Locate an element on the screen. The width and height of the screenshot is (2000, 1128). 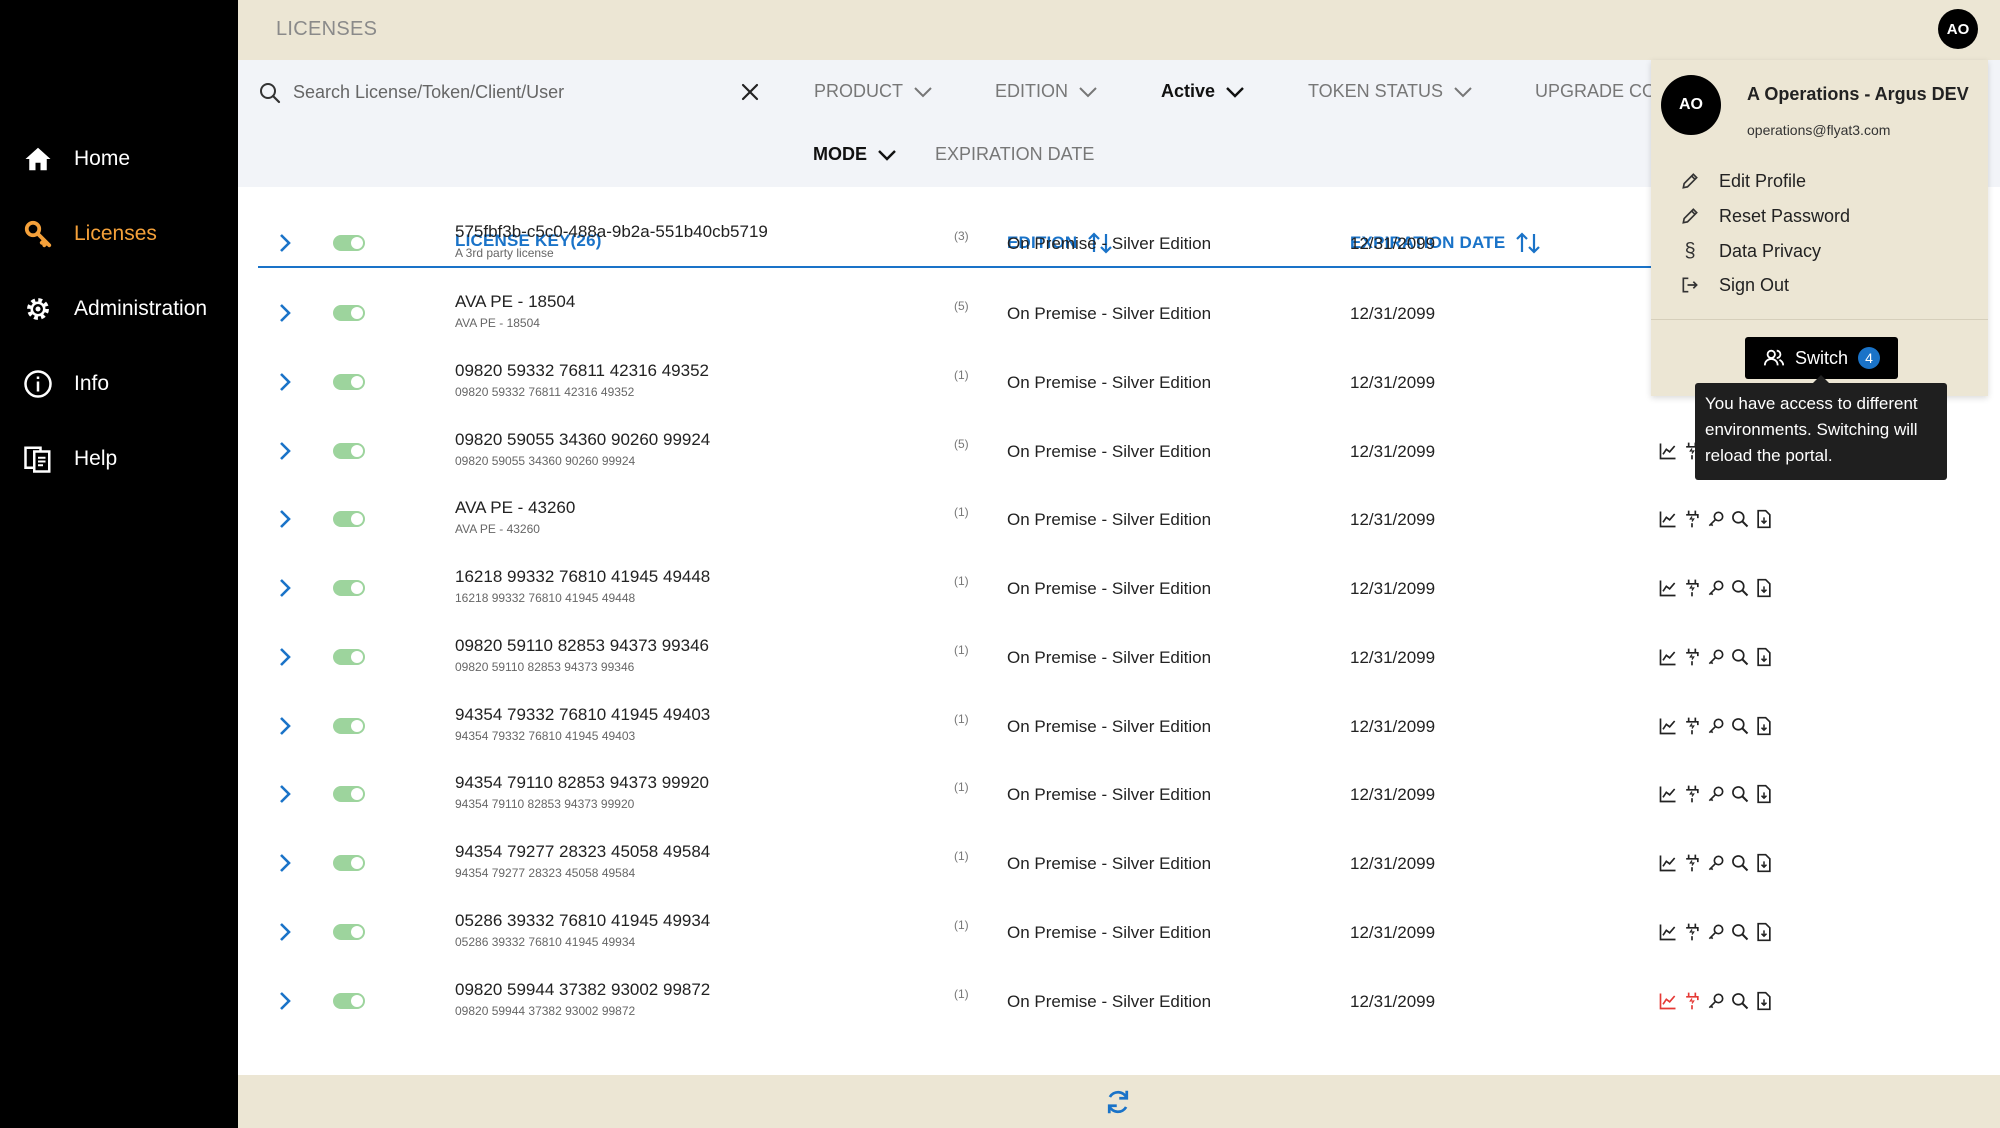
filter-upgrade: UPGRADE CO is located at coordinates (1595, 91).